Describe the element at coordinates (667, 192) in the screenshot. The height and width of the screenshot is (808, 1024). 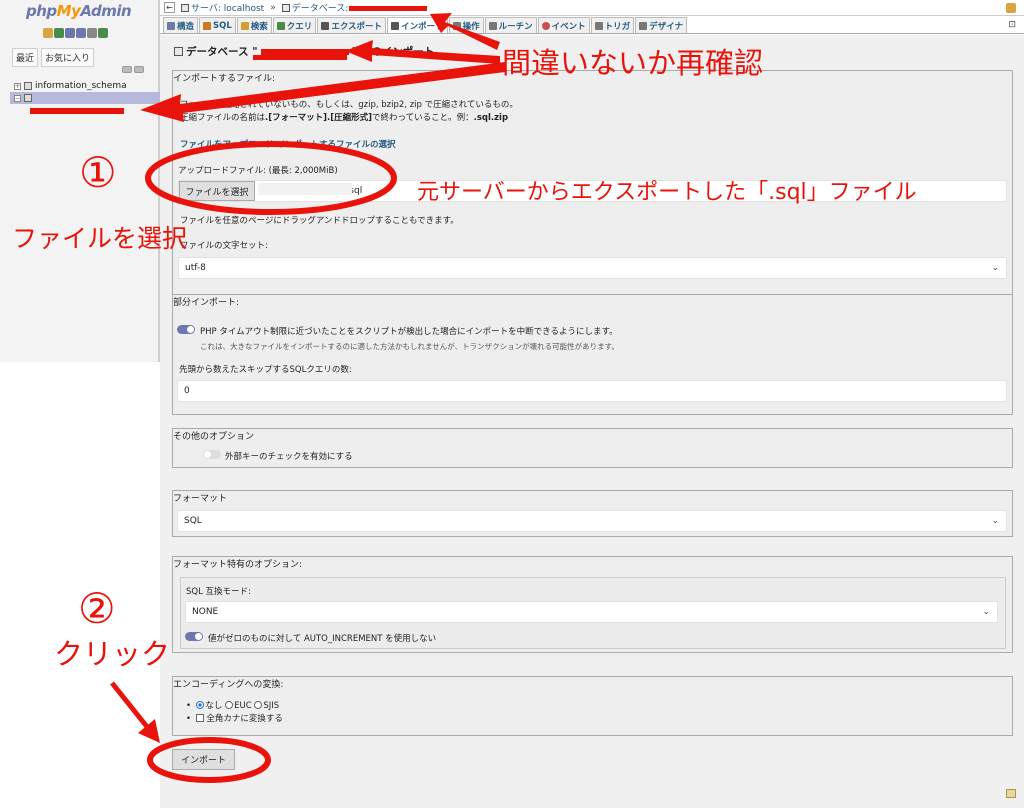
I see `sql-file-note: 元サーバーからエクスポートした「.sql」ファイル` at that location.